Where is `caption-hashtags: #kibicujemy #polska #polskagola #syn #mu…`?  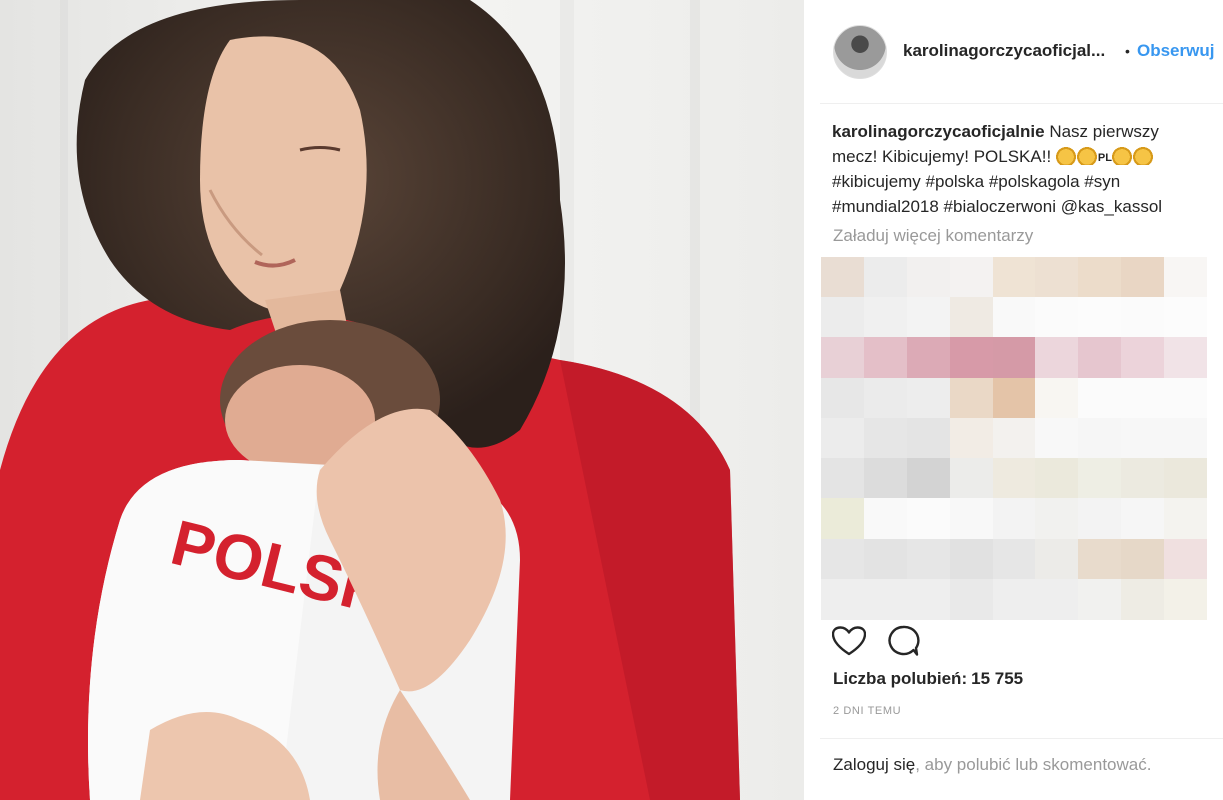 caption-hashtags: #kibicujemy #polska #polskagola #syn #mu… is located at coordinates (997, 194).